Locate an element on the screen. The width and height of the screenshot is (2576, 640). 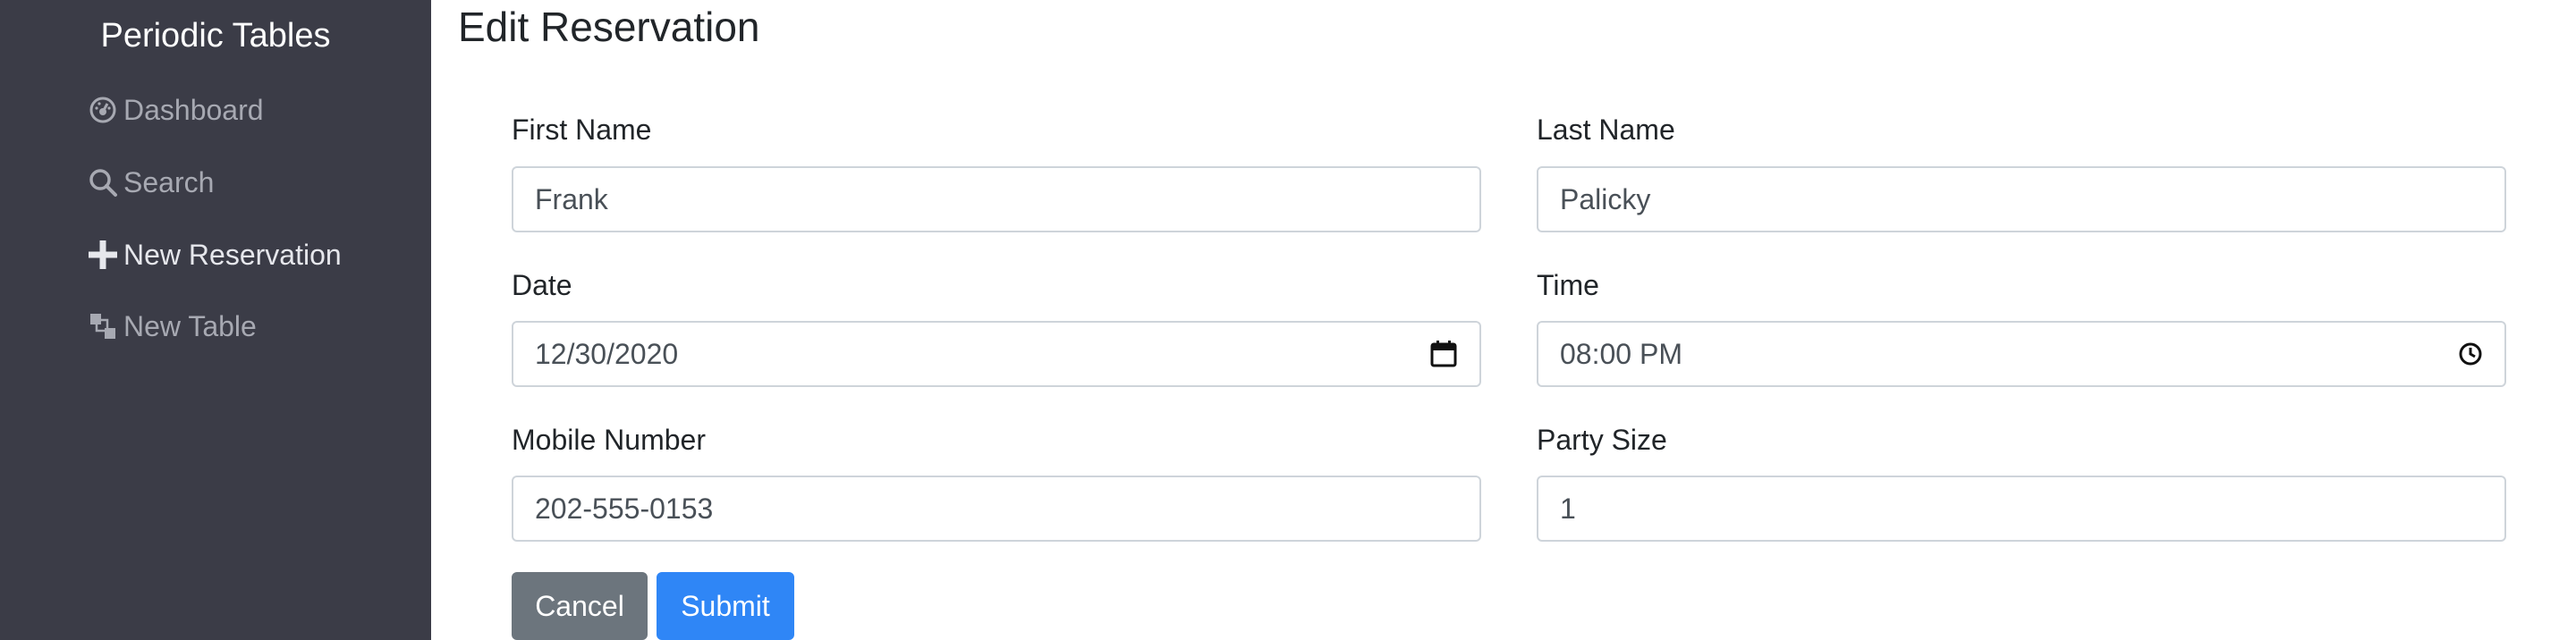
search-icon is located at coordinates (103, 182).